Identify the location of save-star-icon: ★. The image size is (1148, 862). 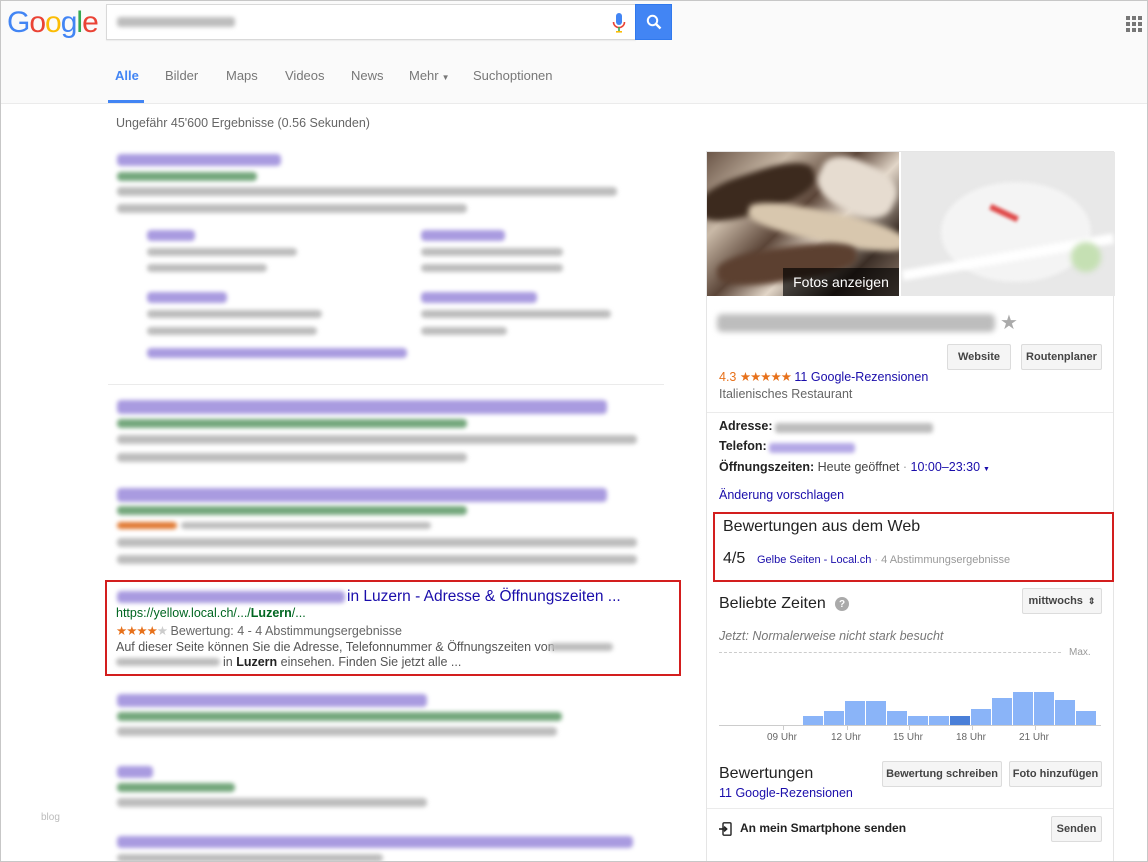
(1009, 322).